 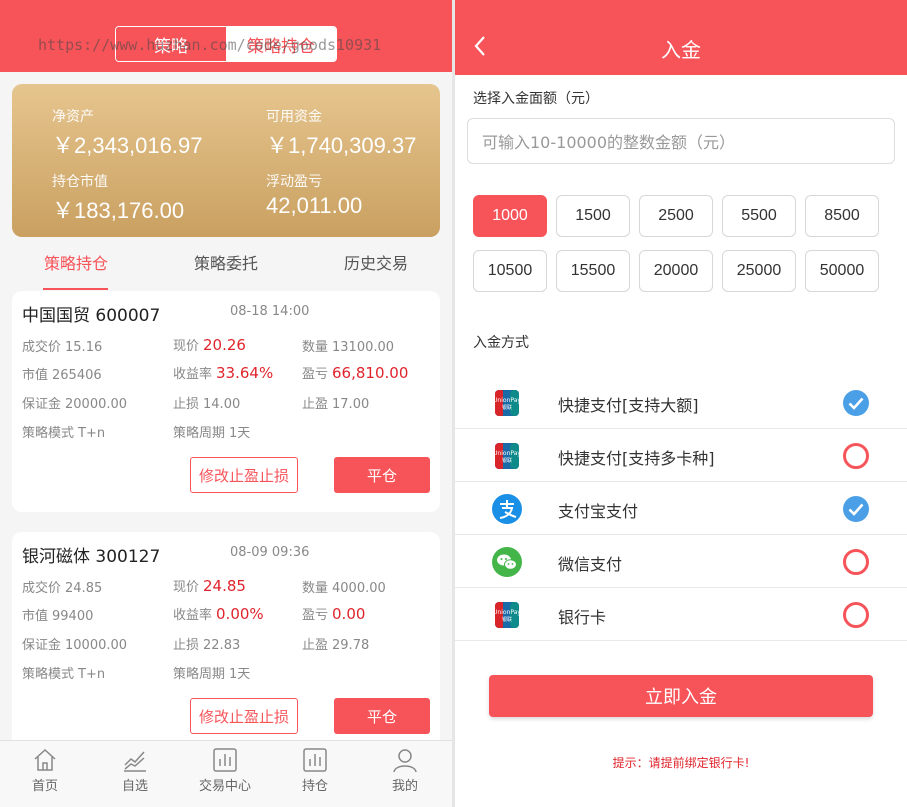 I want to click on payment-method-quick-multi: UnionPay 银联 快捷支付[支持多卡种], so click(x=681, y=456).